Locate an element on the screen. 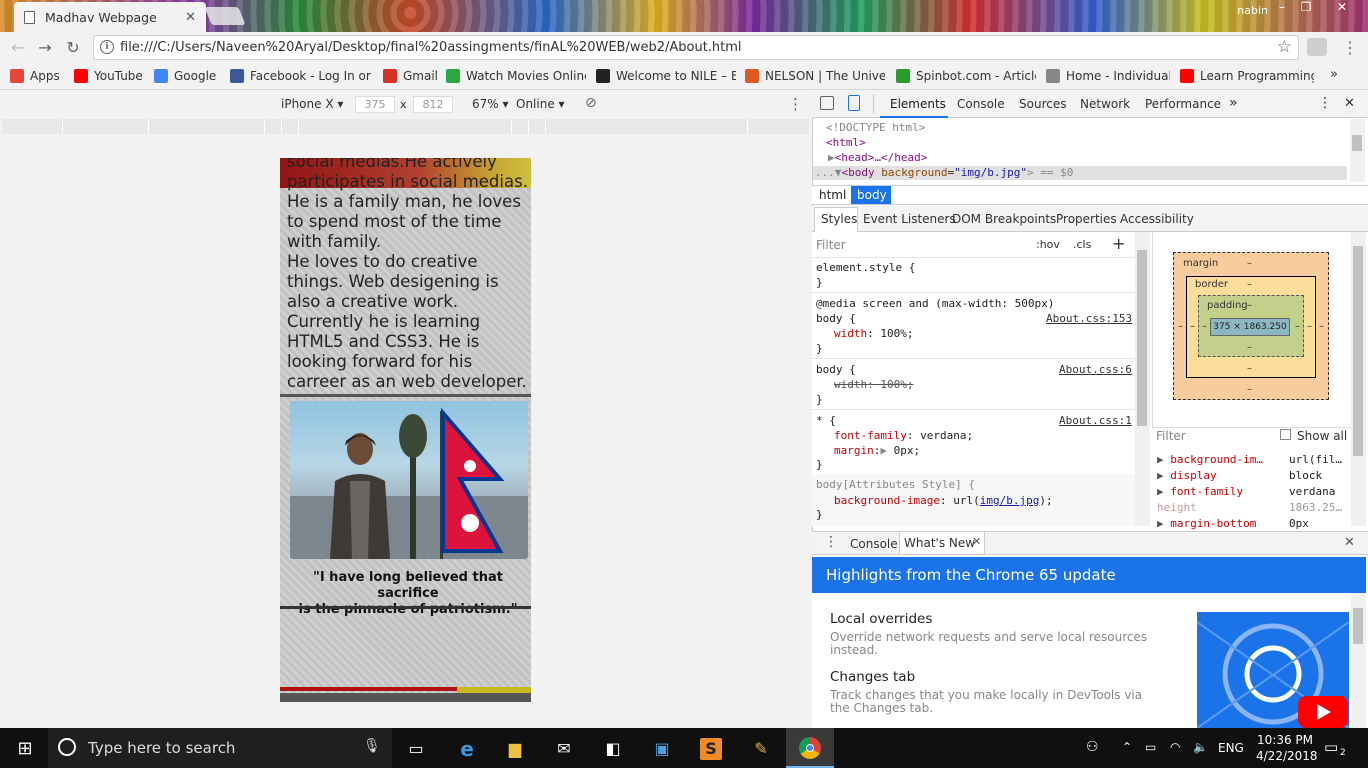 This screenshot has width=1368, height=768. clock-date: 4/22/2018 is located at coordinates (1287, 756).